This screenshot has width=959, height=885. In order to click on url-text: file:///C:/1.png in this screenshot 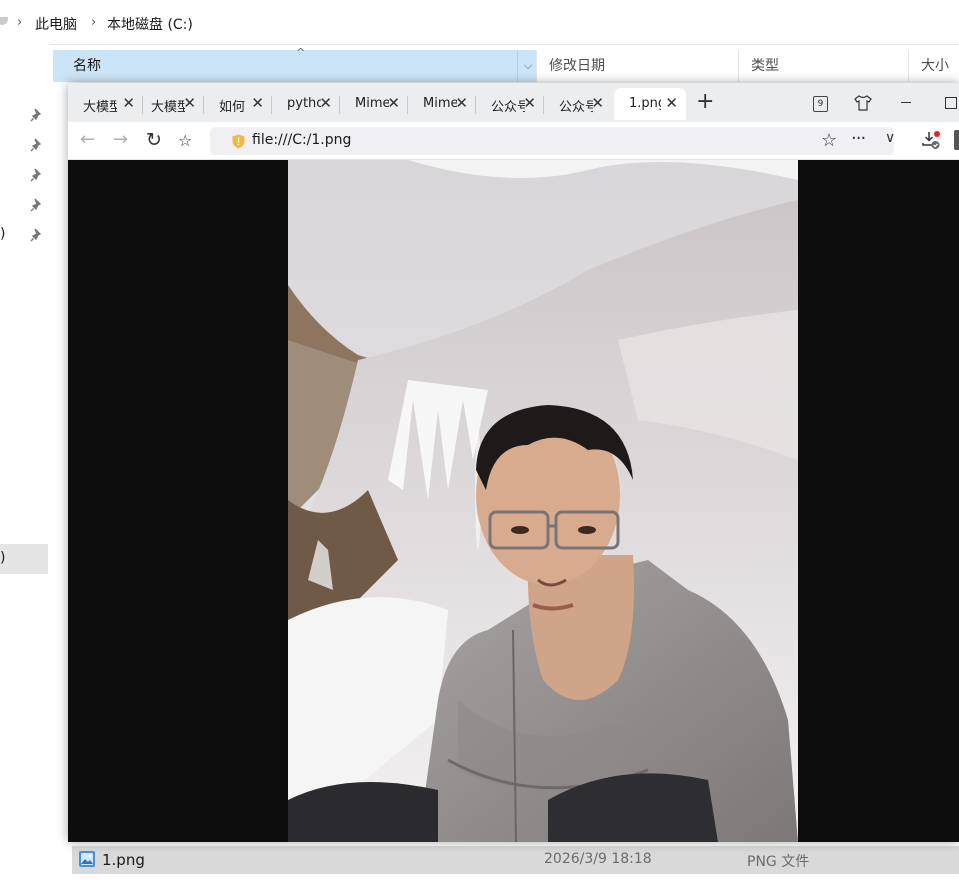, I will do `click(301, 140)`.